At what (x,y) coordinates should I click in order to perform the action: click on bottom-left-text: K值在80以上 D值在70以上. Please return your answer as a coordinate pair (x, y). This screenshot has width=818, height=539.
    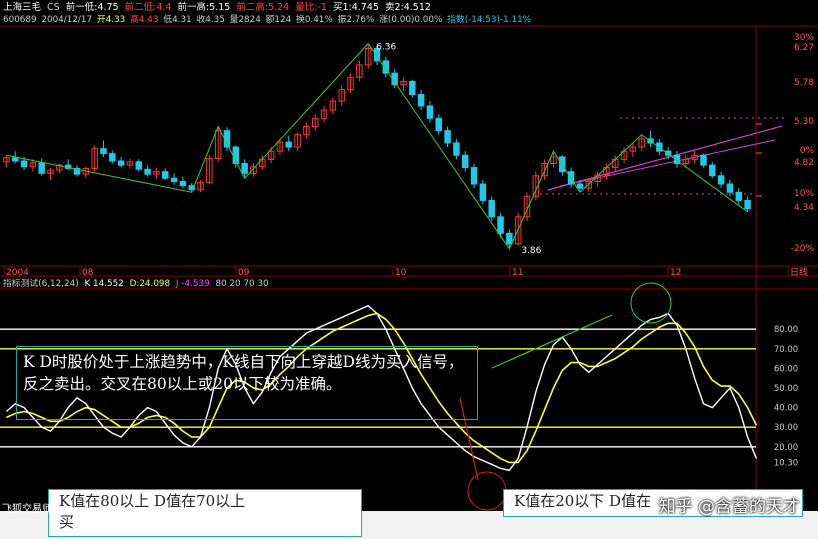
    Looking at the image, I should click on (152, 501).